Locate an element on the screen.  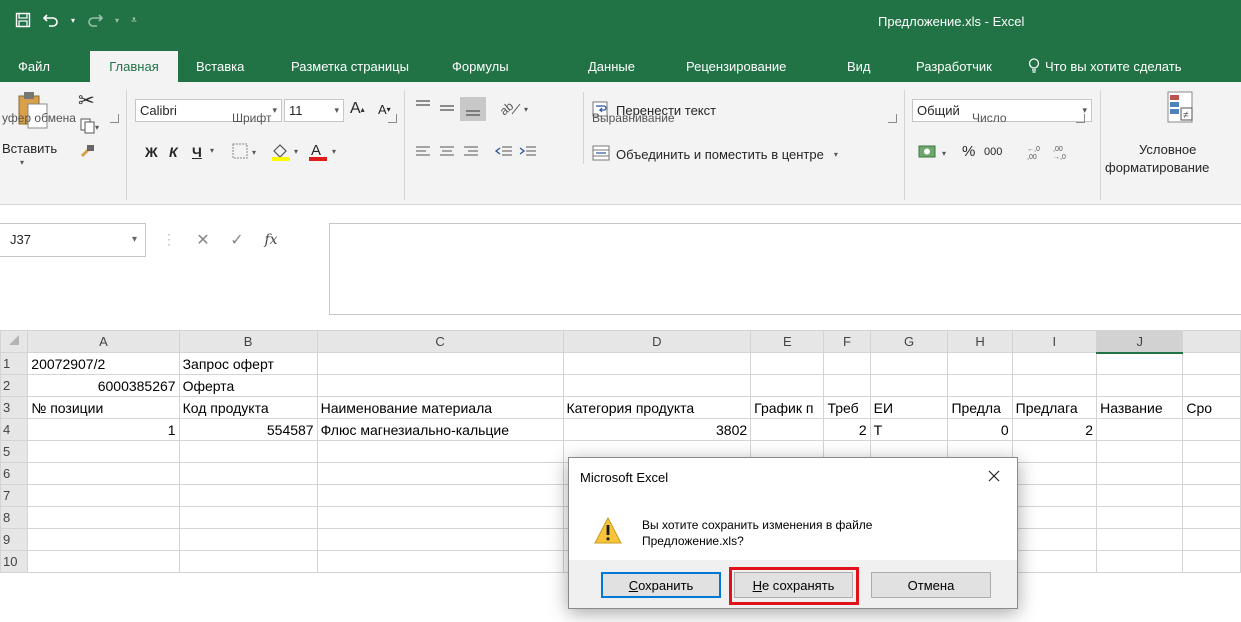
select-all-corner is located at coordinates (14, 341).